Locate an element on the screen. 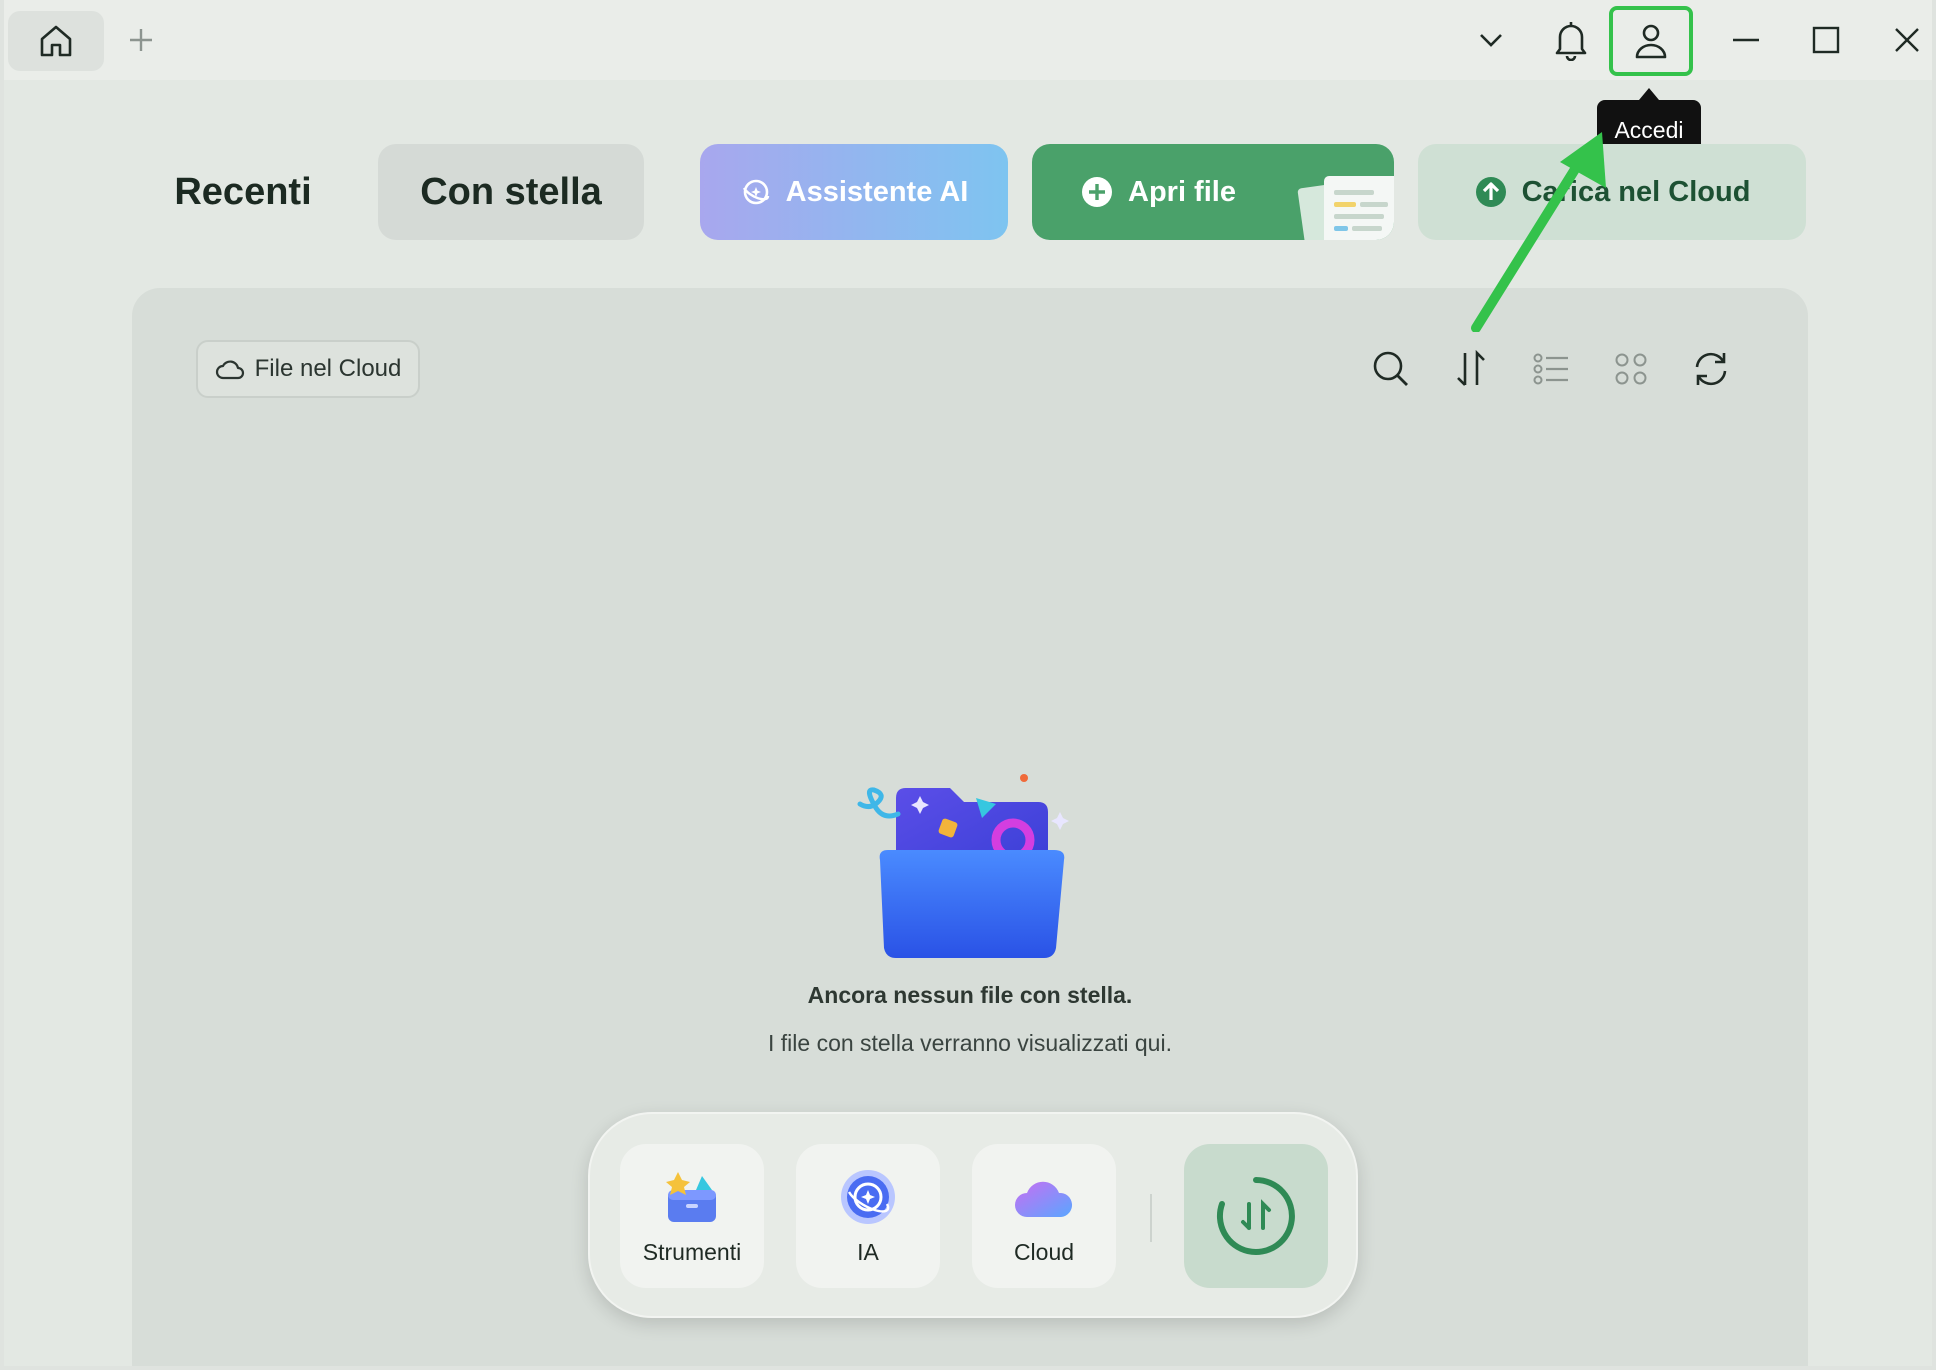 Image resolution: width=1936 pixels, height=1370 pixels. home-tab is located at coordinates (56, 41).